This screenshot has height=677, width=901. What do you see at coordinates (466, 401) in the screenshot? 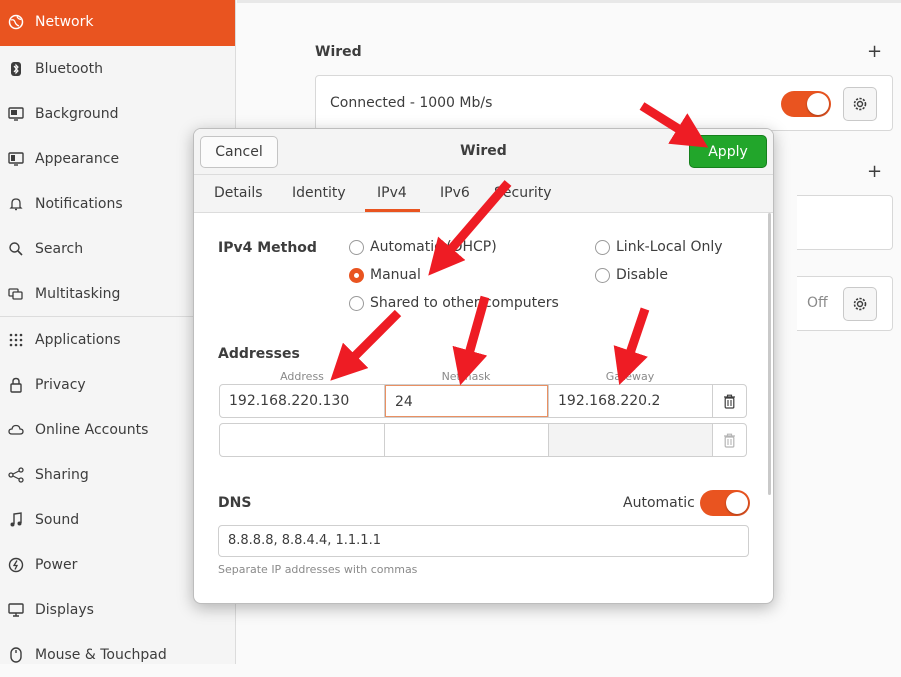
I see `netmask-input: 24` at bounding box center [466, 401].